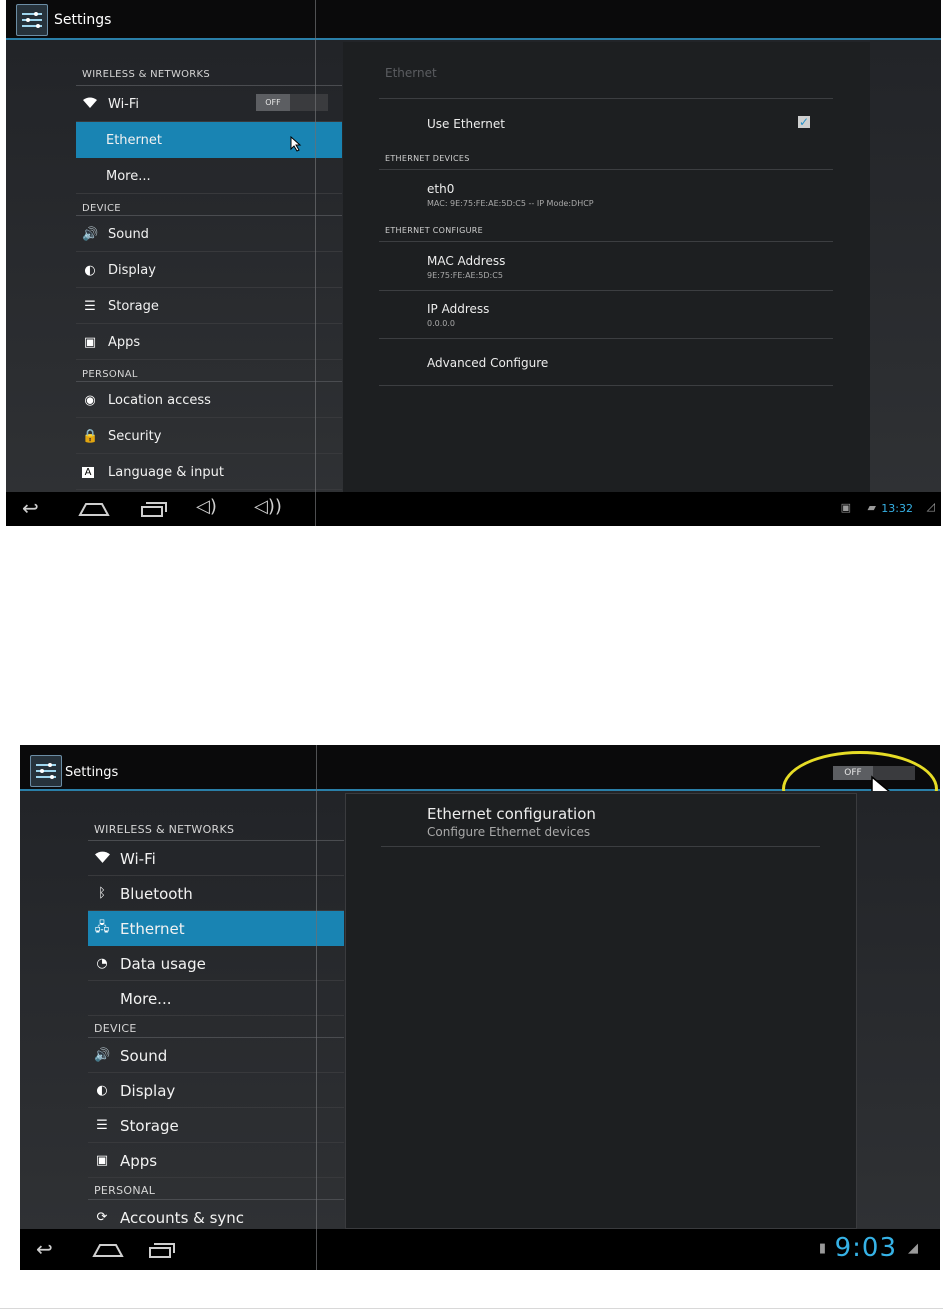 Image resolution: width=943 pixels, height=1312 pixels. I want to click on speaker-icon: 🔊, so click(102, 1055).